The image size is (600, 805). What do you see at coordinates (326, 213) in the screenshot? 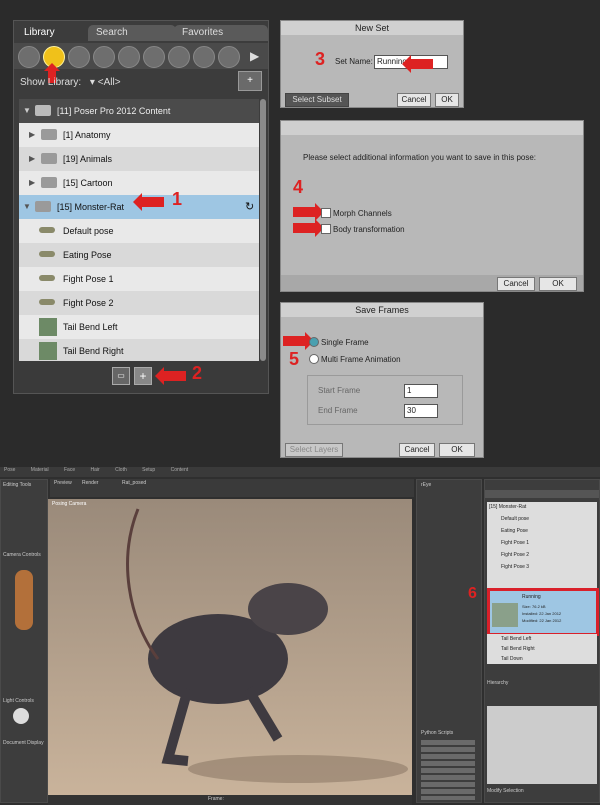
I see `morph-channels-checkbox` at bounding box center [326, 213].